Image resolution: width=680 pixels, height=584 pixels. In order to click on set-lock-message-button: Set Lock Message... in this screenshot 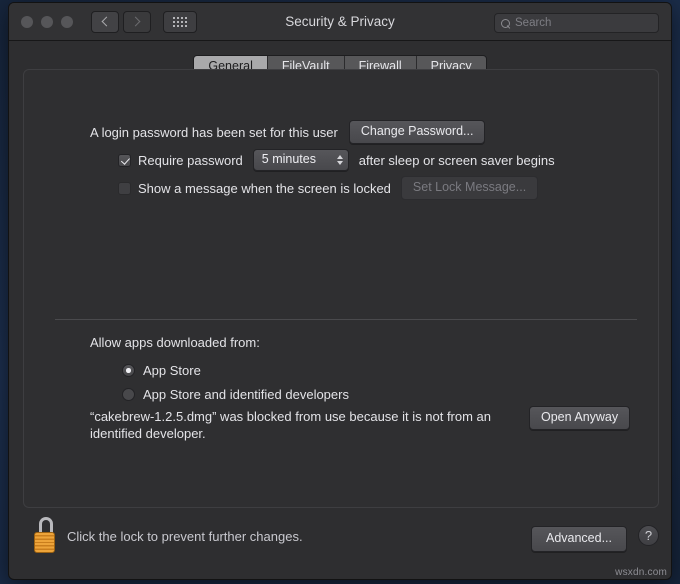, I will do `click(469, 188)`.